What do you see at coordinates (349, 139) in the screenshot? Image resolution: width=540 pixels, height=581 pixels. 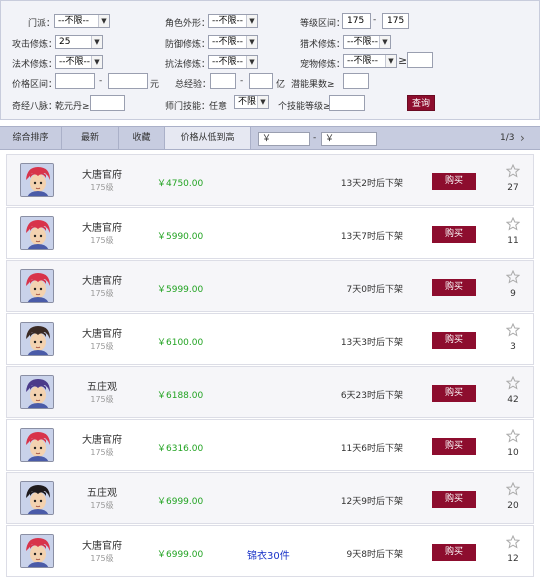 I see `price-filter-max: ￥` at bounding box center [349, 139].